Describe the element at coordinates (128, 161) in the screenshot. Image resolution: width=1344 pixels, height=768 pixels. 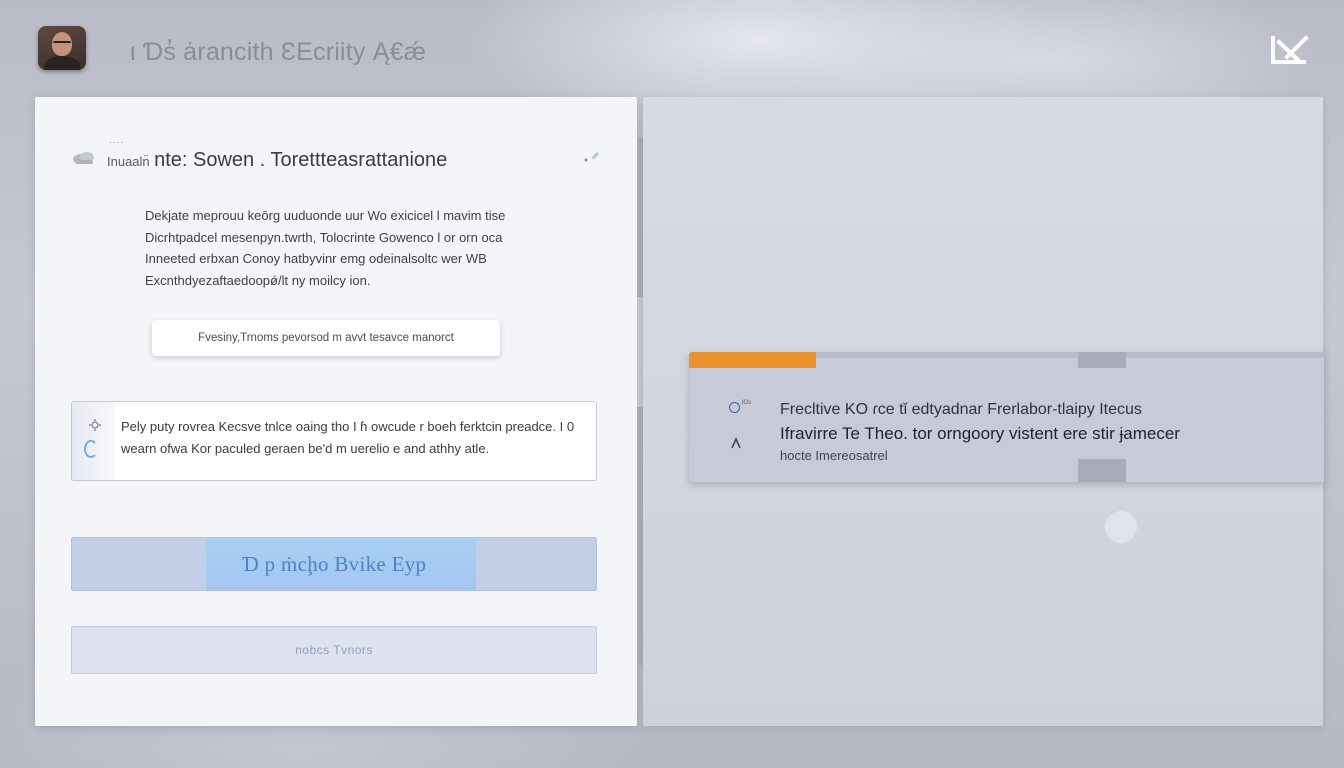
I see `panel-header-small: Inuaaln̈` at that location.